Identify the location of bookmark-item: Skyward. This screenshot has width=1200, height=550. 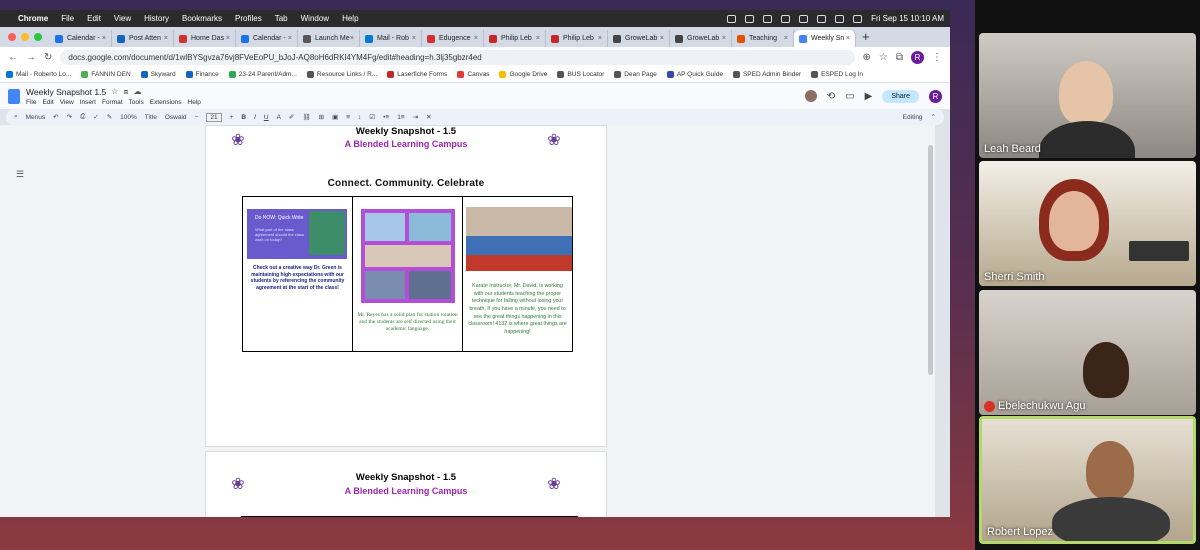
(158, 74).